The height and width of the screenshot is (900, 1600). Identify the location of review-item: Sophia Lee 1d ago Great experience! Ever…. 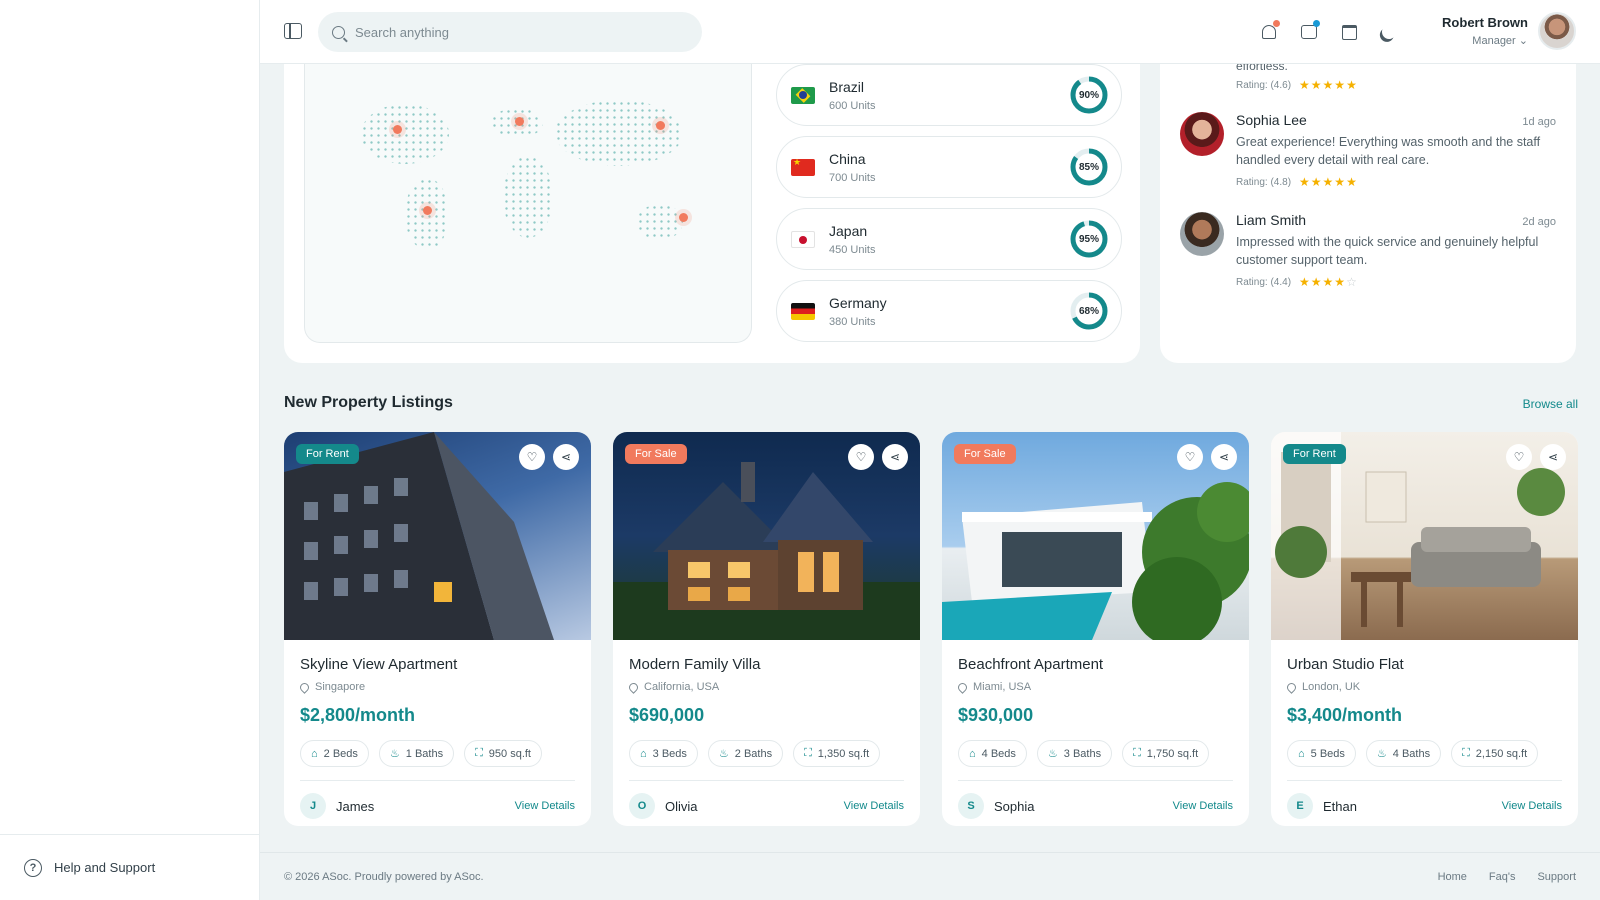
(1368, 150).